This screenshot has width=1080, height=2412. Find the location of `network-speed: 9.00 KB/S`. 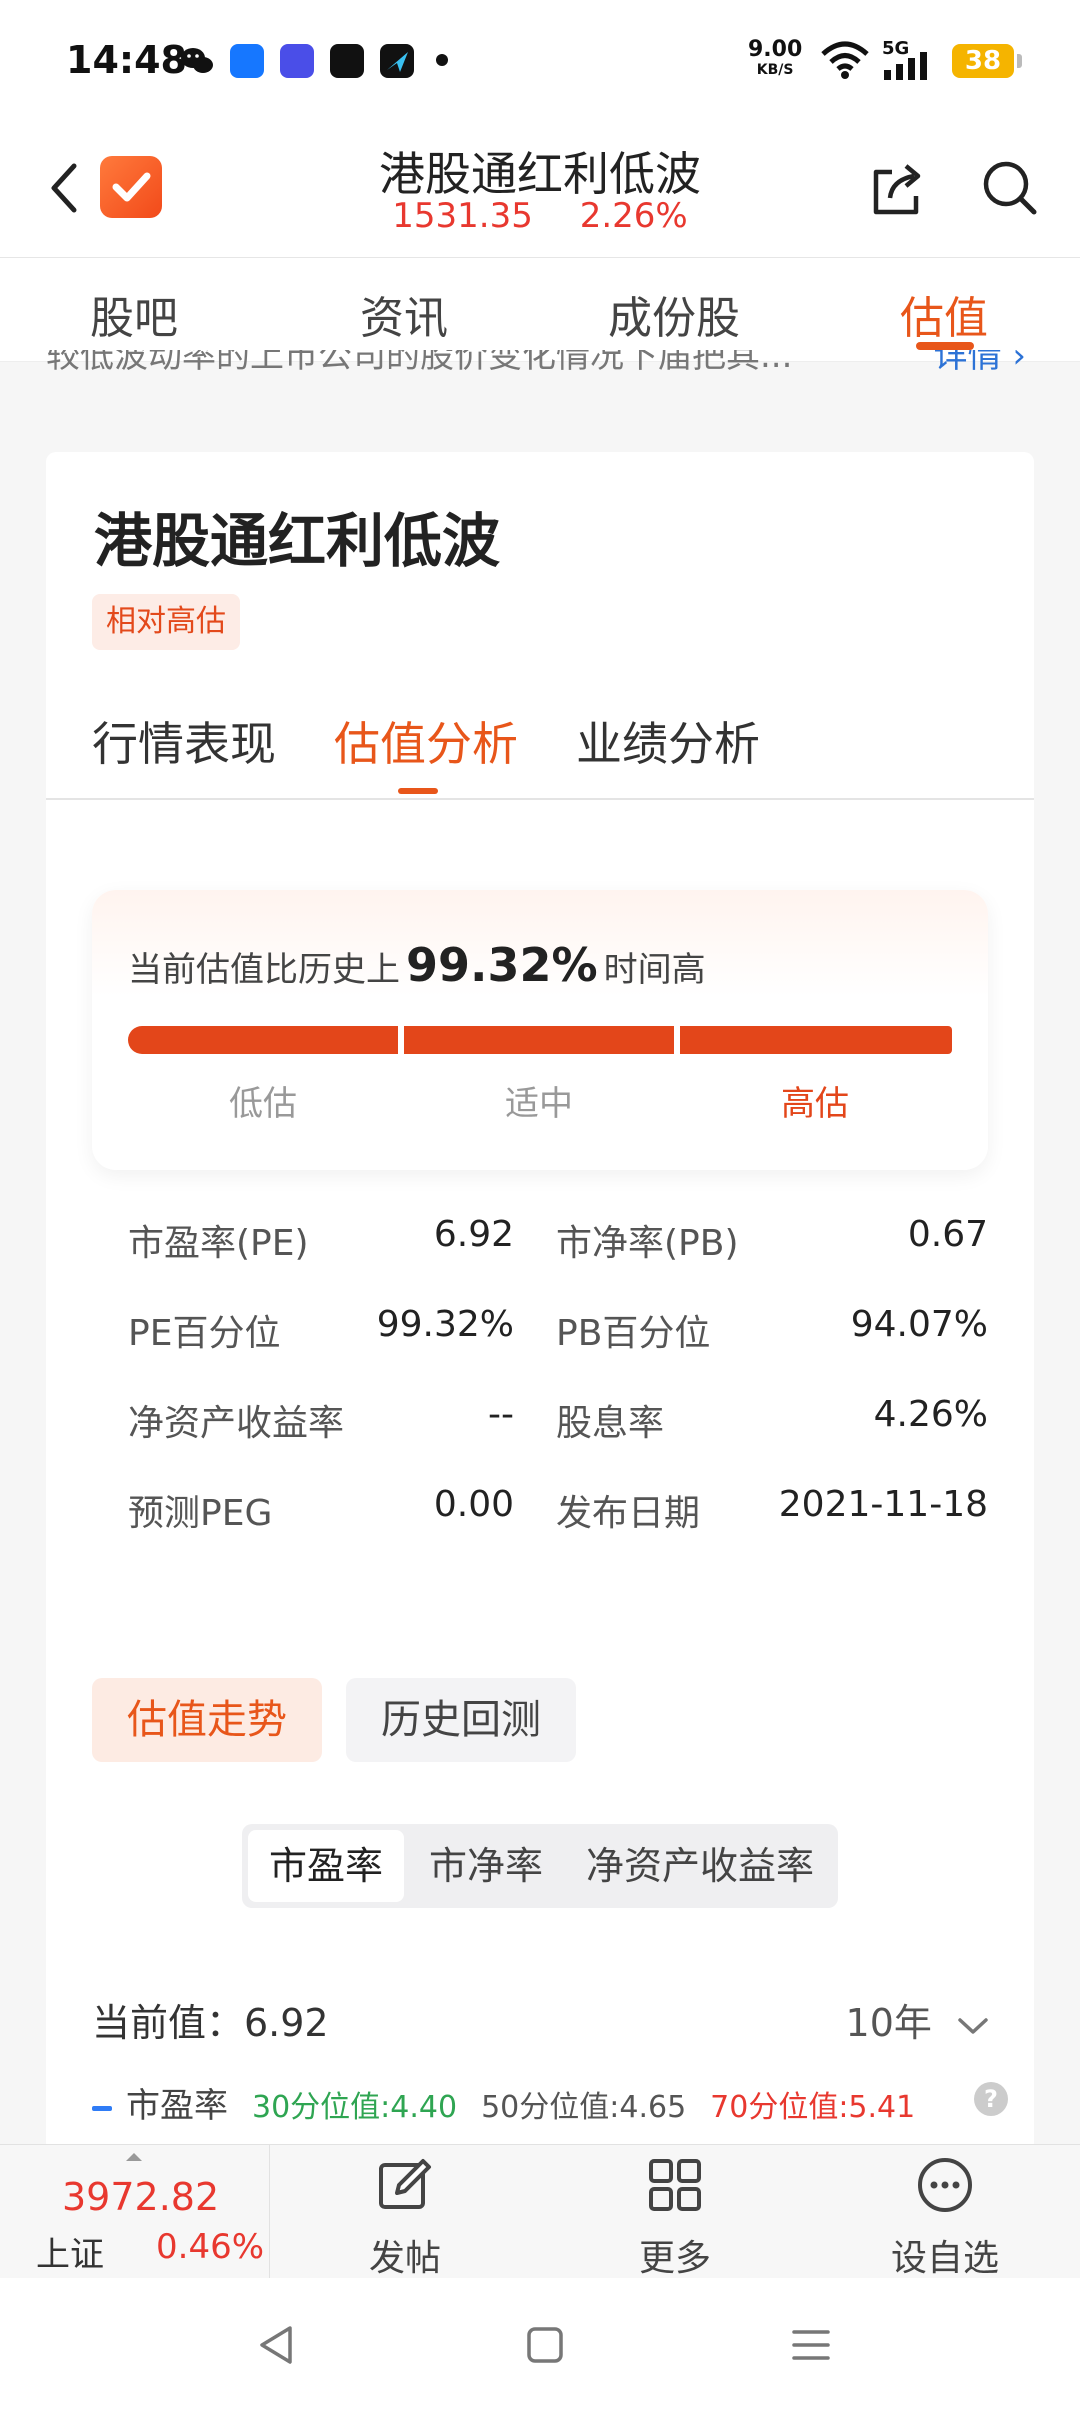

network-speed: 9.00 KB/S is located at coordinates (775, 58).